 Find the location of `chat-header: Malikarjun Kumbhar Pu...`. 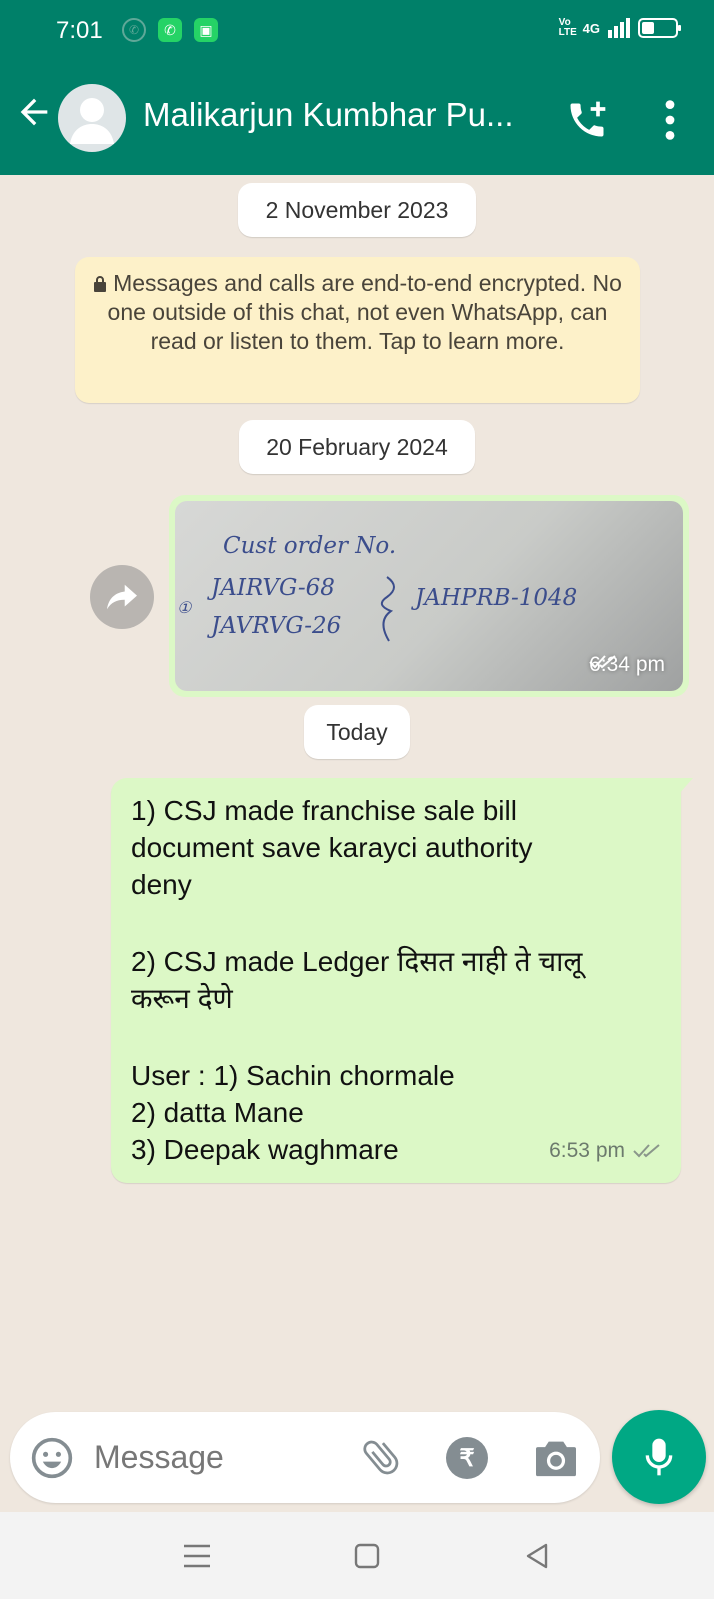

chat-header: Malikarjun Kumbhar Pu... is located at coordinates (357, 119).